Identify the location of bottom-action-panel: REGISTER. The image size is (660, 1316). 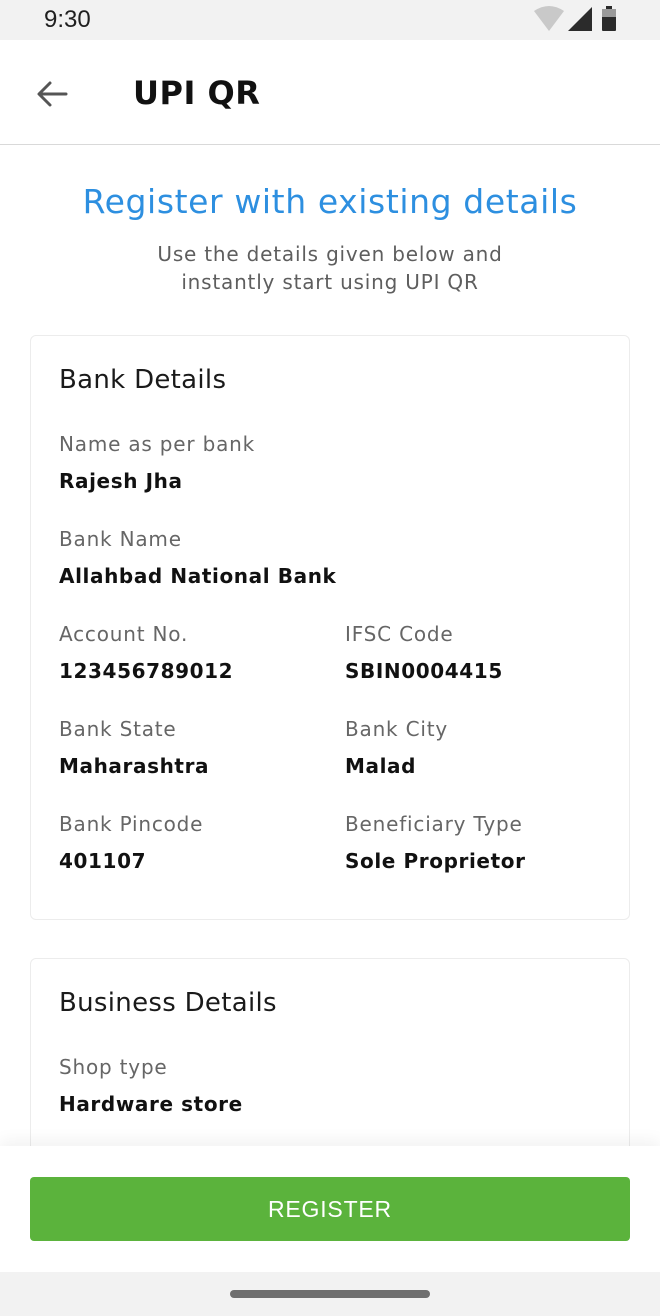
(330, 1209).